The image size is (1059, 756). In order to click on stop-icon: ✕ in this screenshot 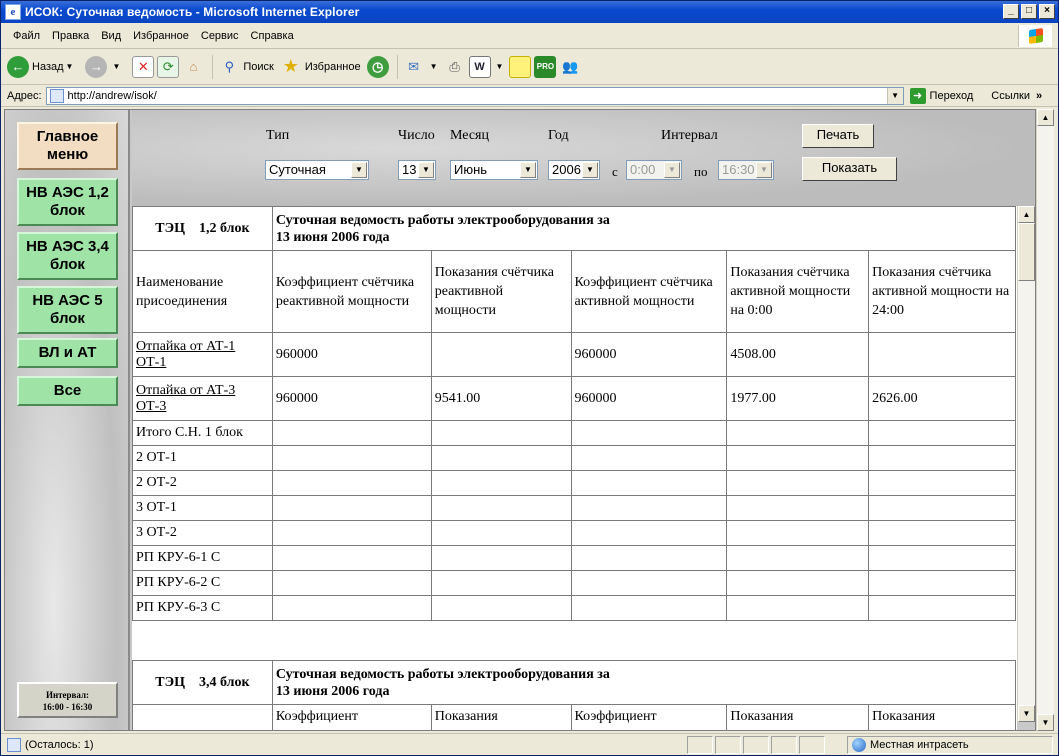, I will do `click(143, 66)`.